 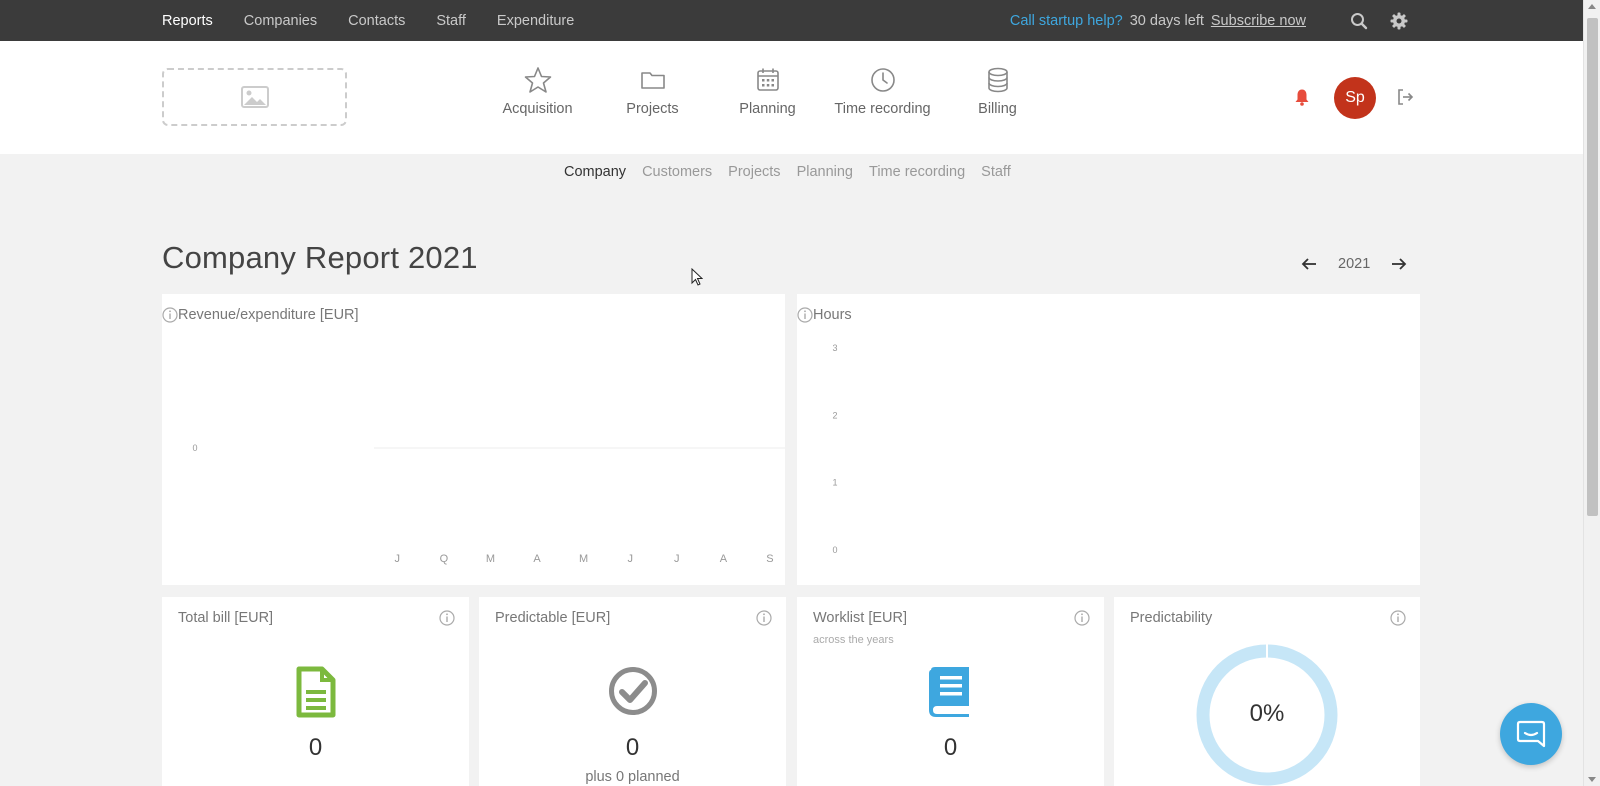 What do you see at coordinates (473, 439) in the screenshot?
I see `revenue-expenditure-card: JQMAMJJASOND0 Revenue/expenditure [EUR]` at bounding box center [473, 439].